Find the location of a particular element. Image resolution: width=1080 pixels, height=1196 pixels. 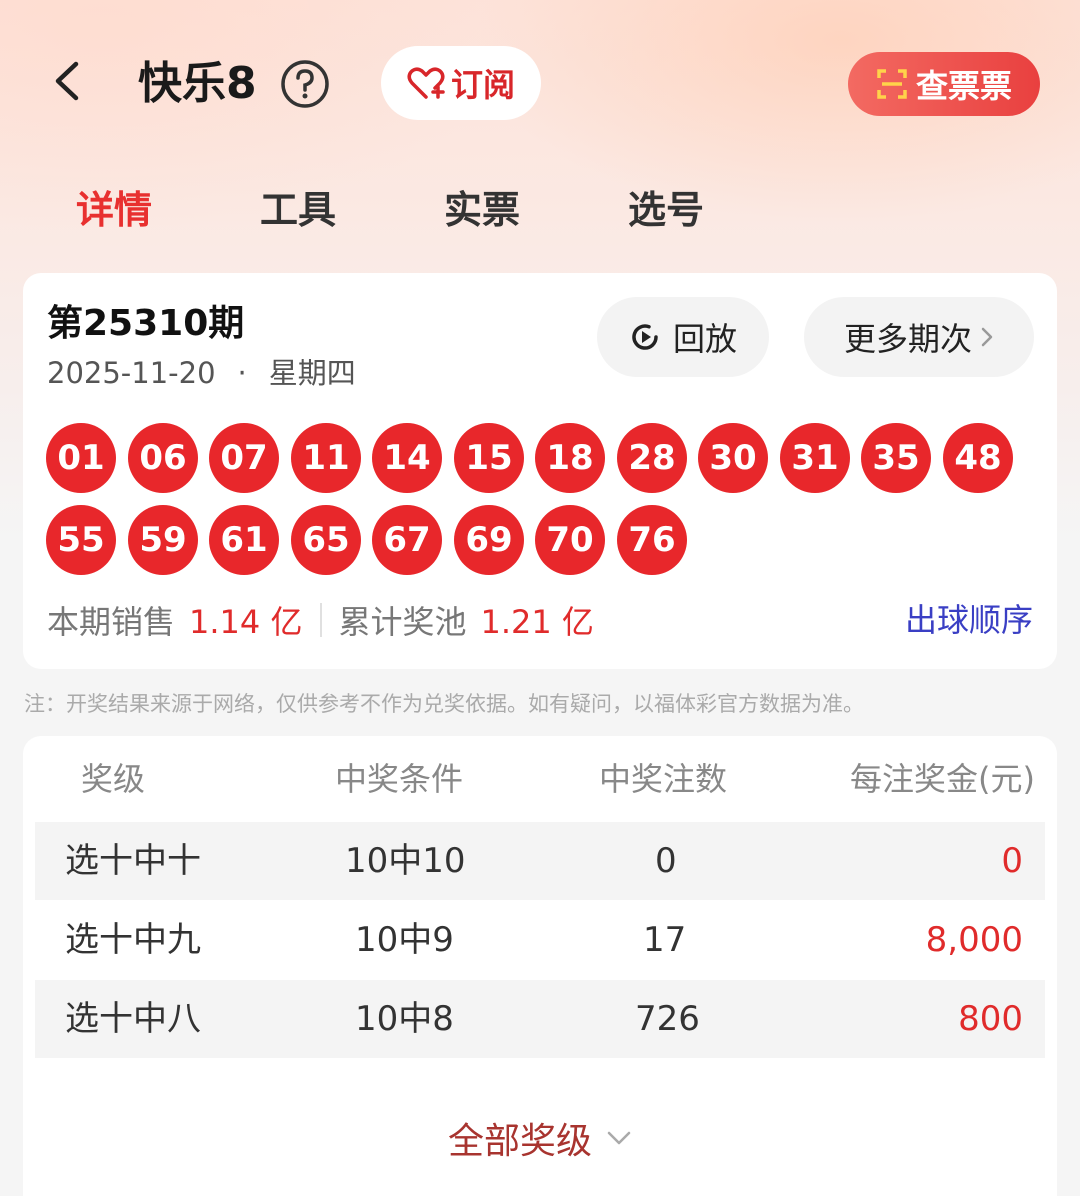

all-levels-button: 全部奖级 is located at coordinates (540, 1138).